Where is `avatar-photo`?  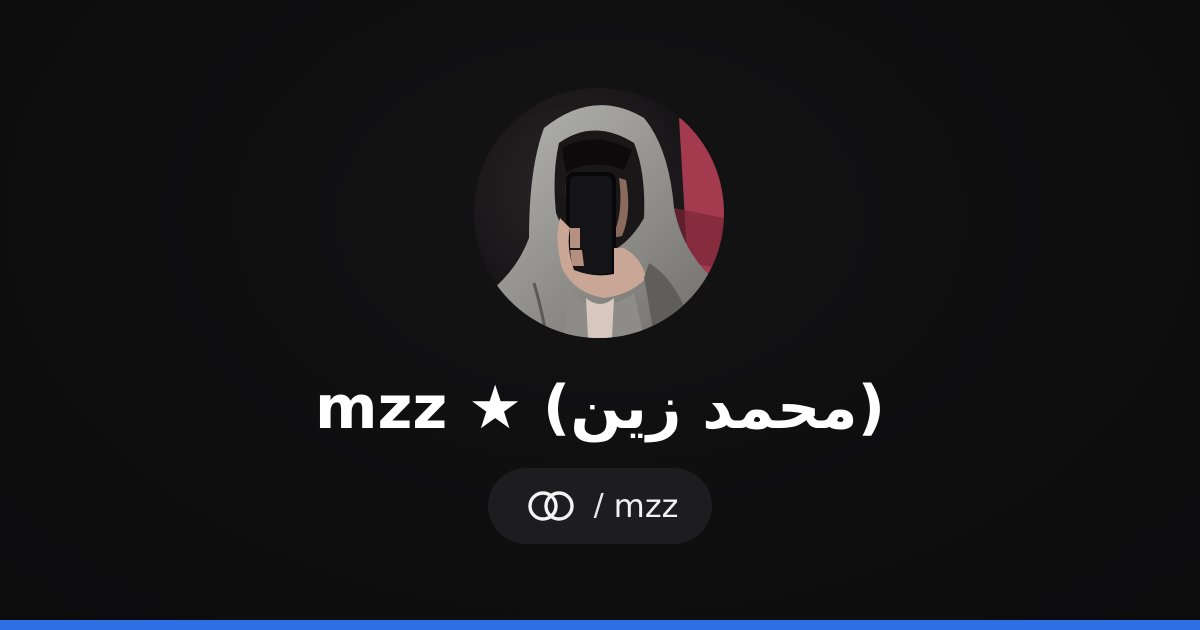 avatar-photo is located at coordinates (599, 213).